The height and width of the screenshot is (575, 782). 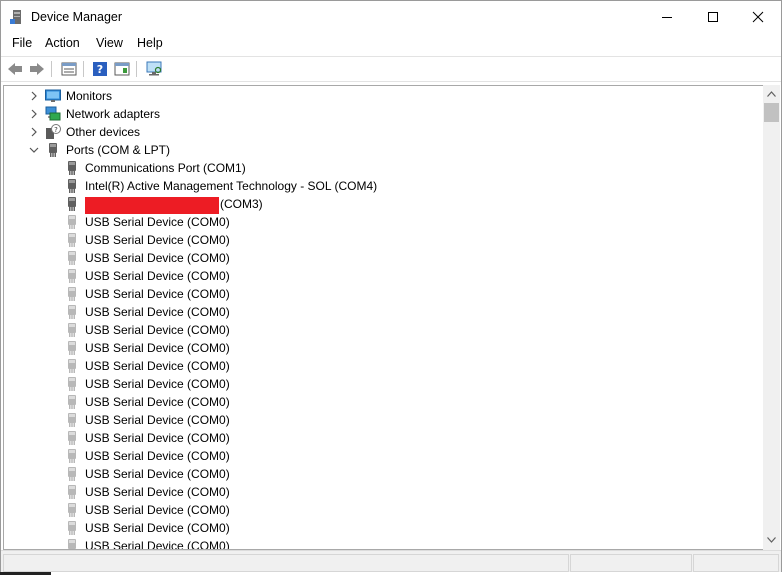 I want to click on scroll-up-button, so click(x=771, y=93).